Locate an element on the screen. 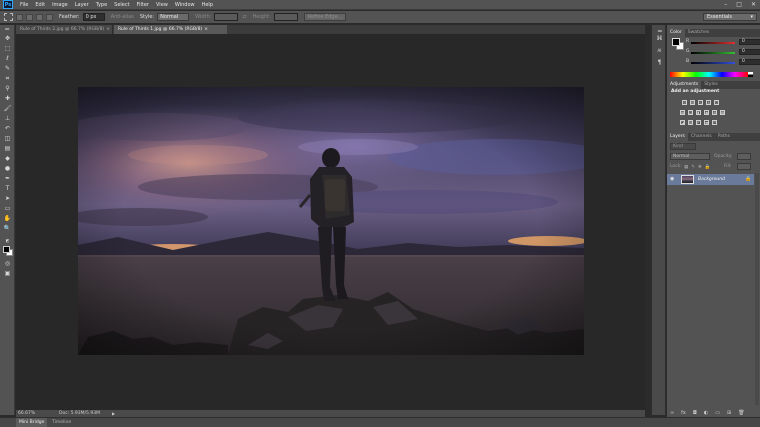 This screenshot has height=427, width=760. tab-adjustments: Adjustments is located at coordinates (684, 85).